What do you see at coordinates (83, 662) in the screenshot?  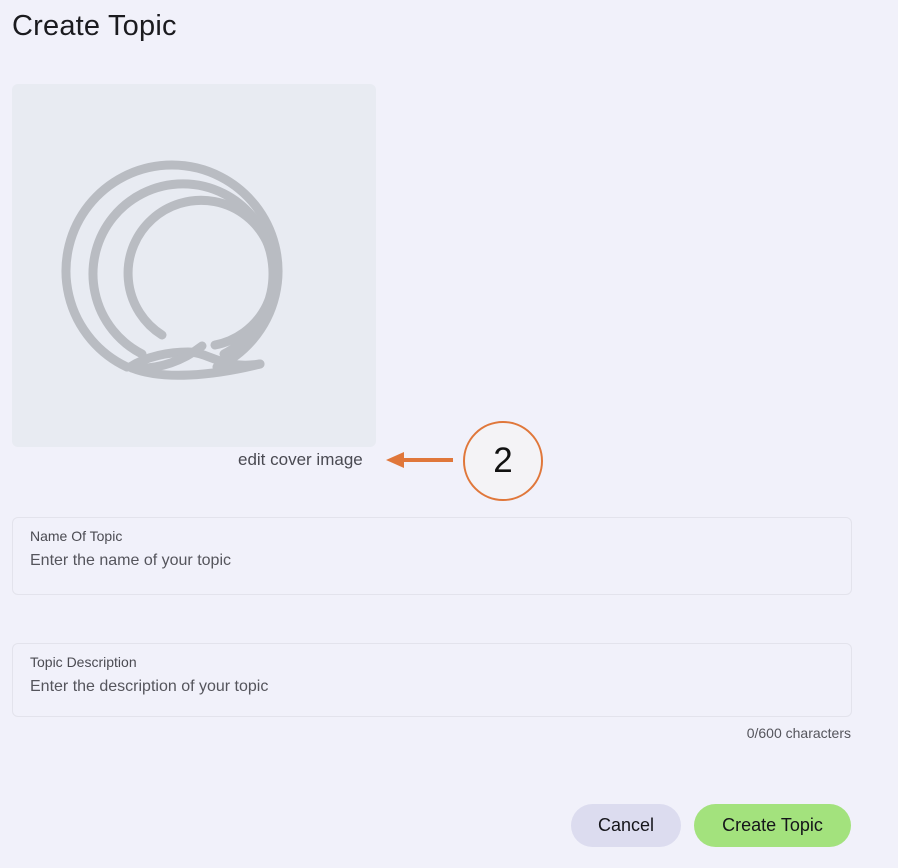 I see `topic-description-label: Topic Description` at bounding box center [83, 662].